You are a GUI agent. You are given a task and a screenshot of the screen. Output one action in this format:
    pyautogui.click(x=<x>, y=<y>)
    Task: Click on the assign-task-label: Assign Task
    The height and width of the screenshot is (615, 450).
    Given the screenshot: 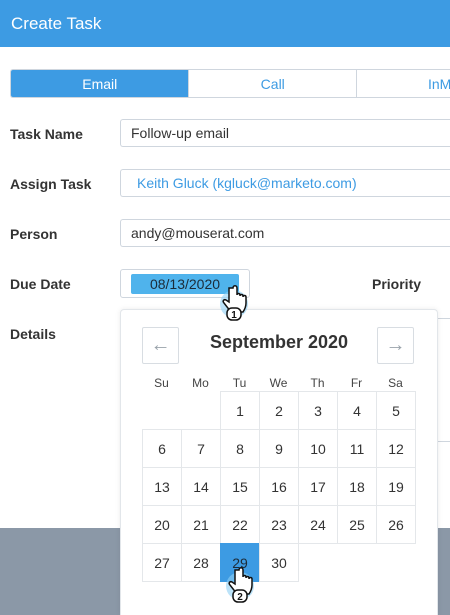 What is the action you would take?
    pyautogui.click(x=51, y=184)
    